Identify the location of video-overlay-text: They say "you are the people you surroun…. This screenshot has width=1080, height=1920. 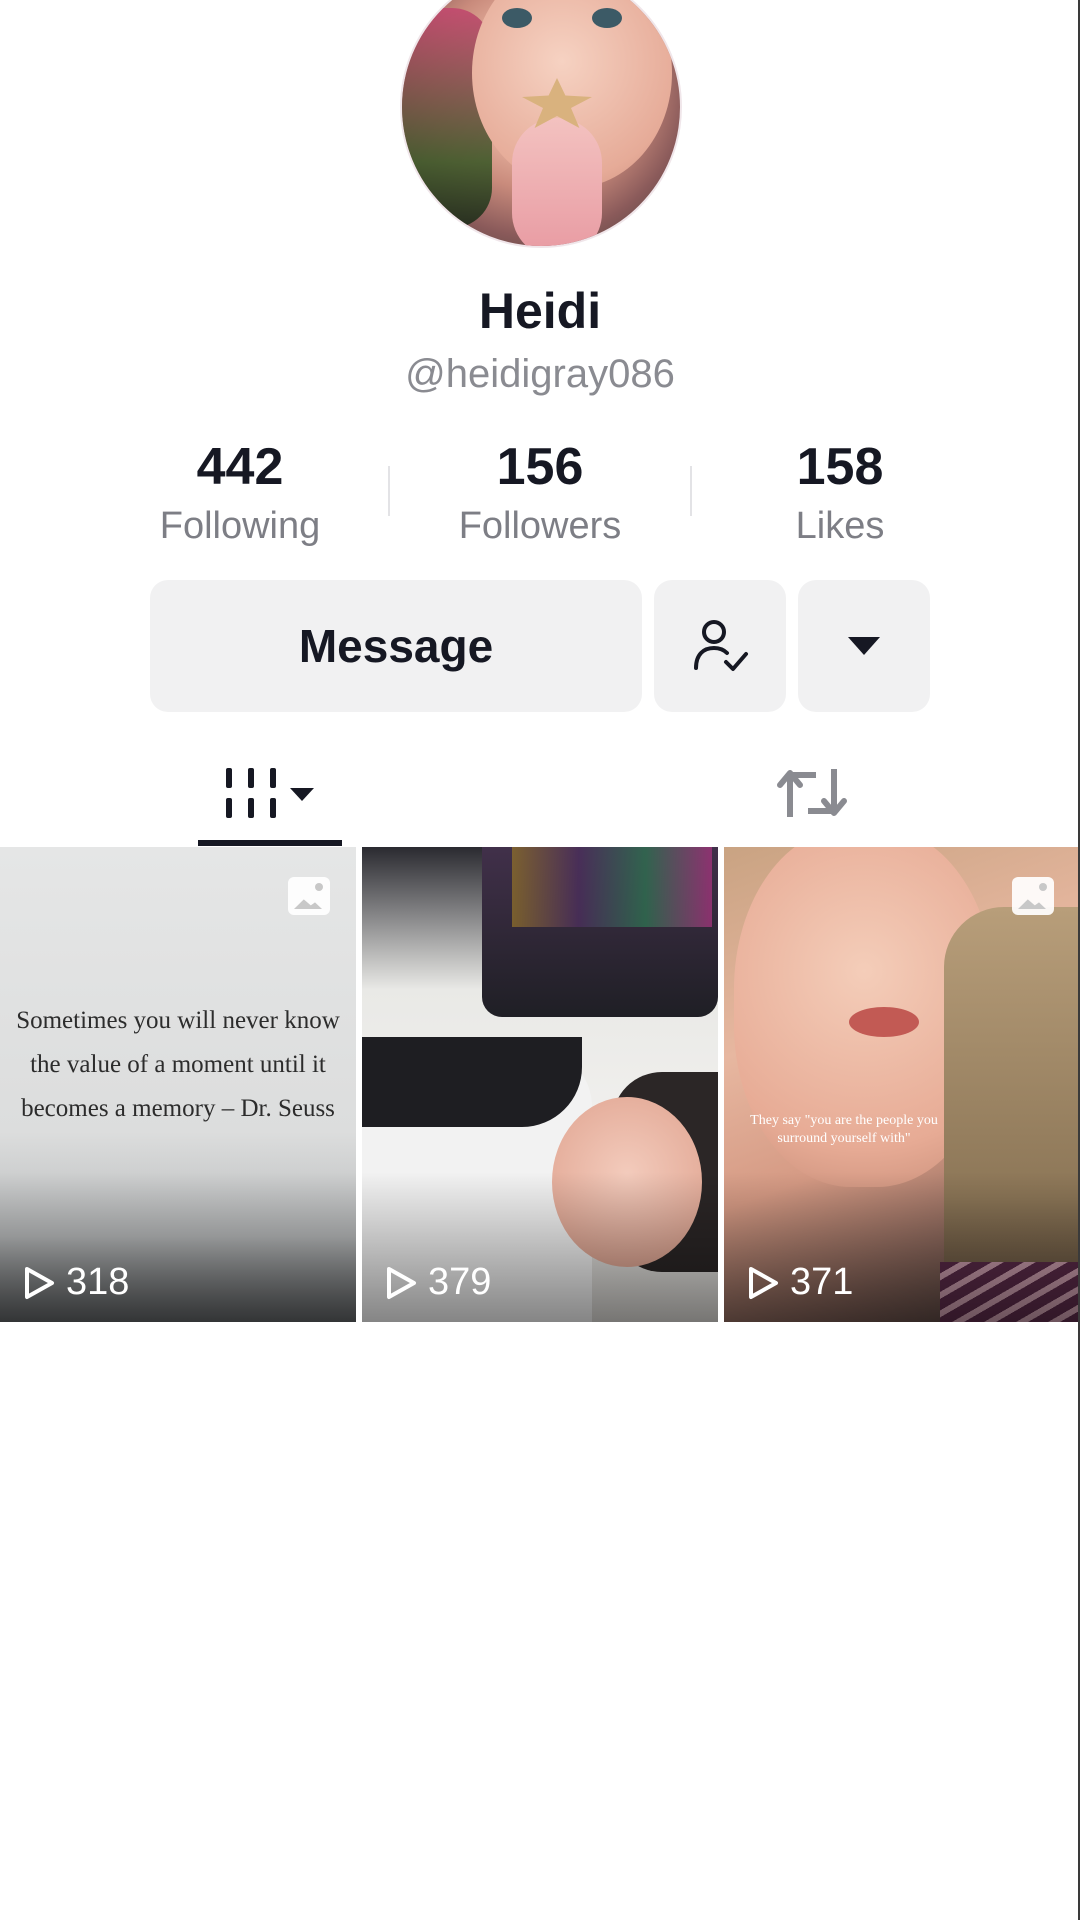
(844, 1129).